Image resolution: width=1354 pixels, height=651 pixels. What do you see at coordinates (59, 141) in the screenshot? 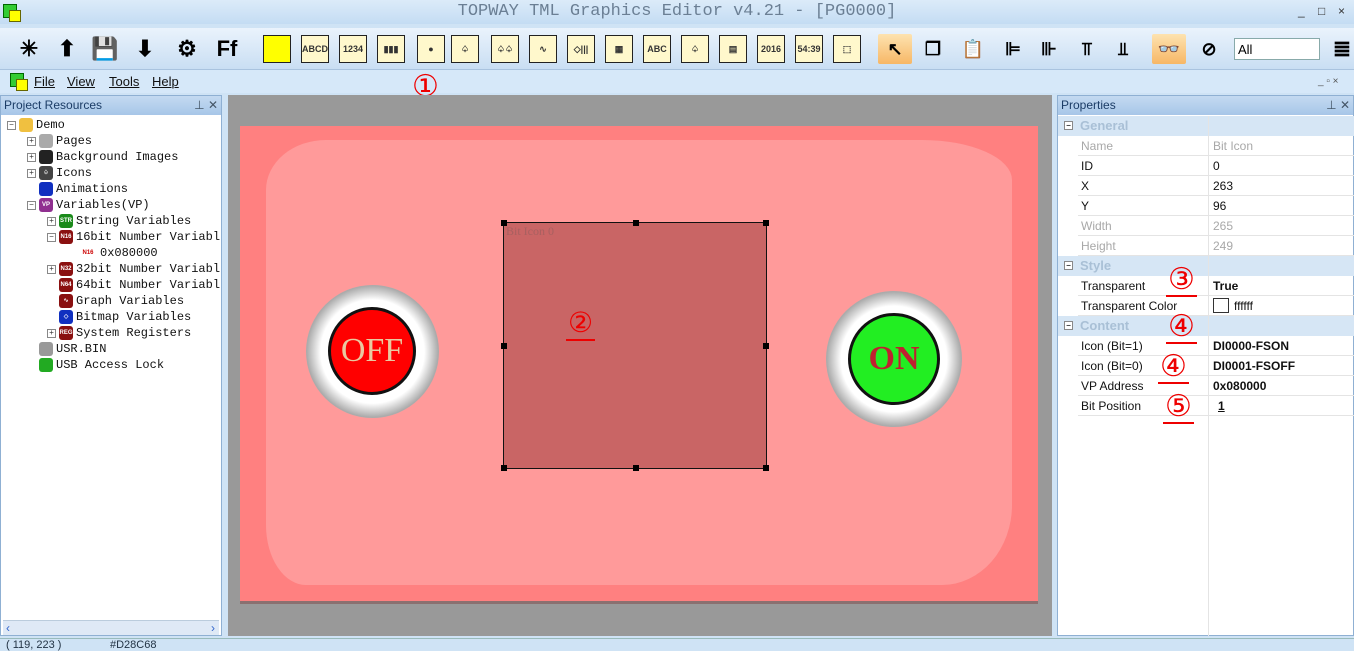
I see `tree-item: + Pages` at bounding box center [59, 141].